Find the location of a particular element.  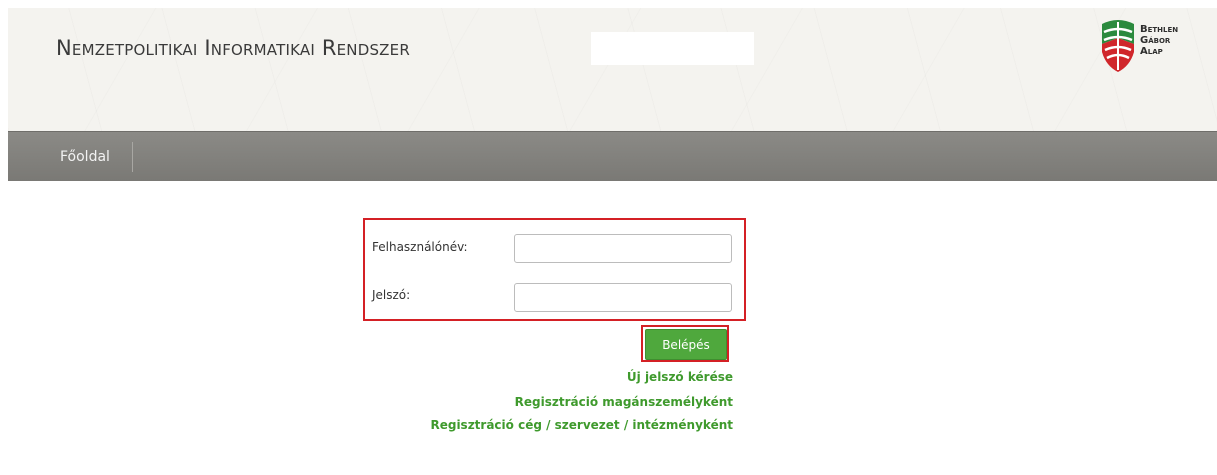

password-label: Jelszó: is located at coordinates (391, 295).